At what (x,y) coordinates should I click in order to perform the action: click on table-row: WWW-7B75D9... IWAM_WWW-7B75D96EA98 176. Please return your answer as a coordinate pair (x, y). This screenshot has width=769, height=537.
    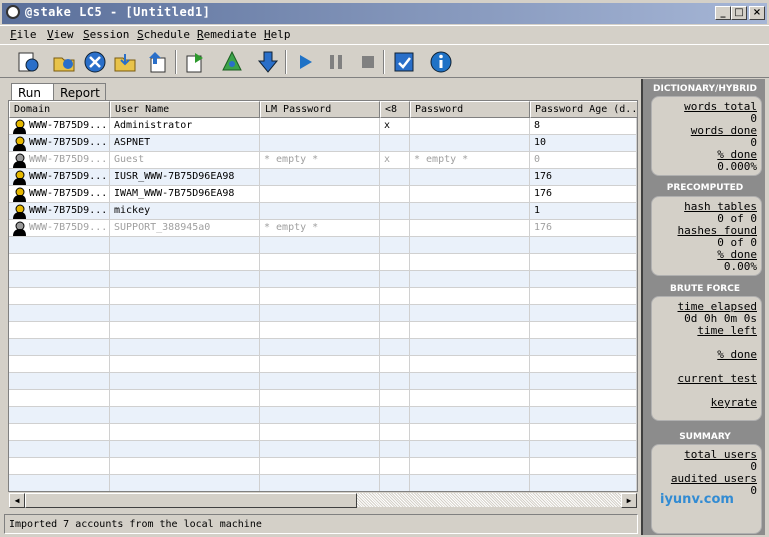
    Looking at the image, I should click on (323, 194).